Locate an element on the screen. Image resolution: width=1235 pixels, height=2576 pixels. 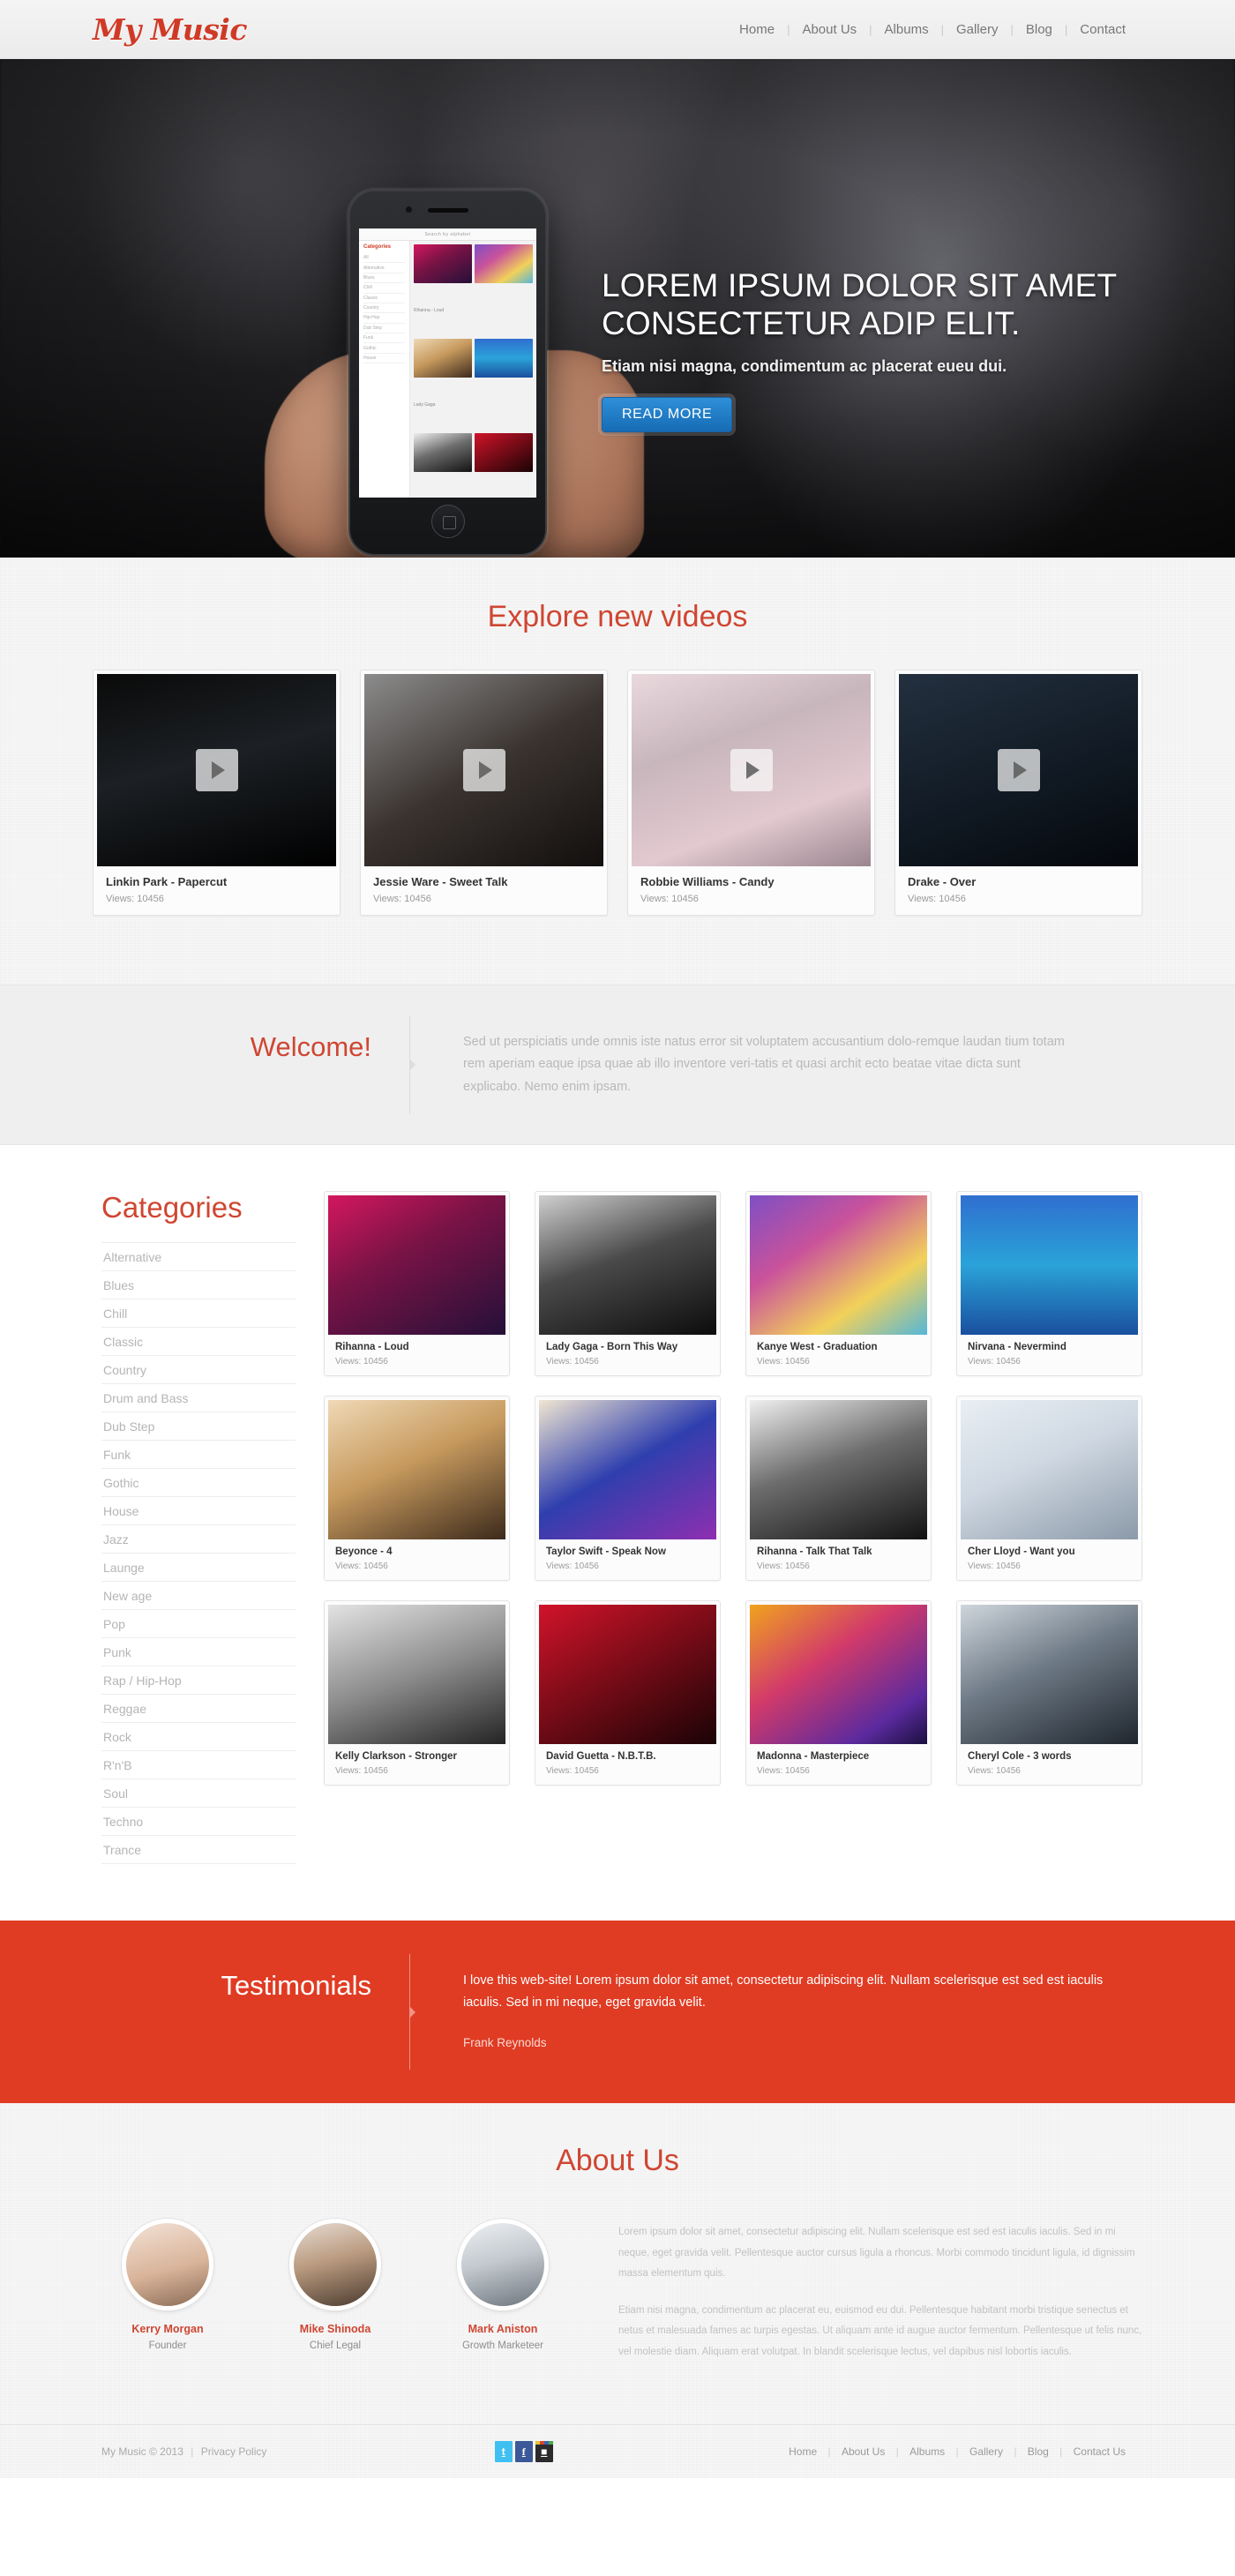
album-card: Lady Gaga - Born This Way Views: 10456 is located at coordinates (628, 1284).